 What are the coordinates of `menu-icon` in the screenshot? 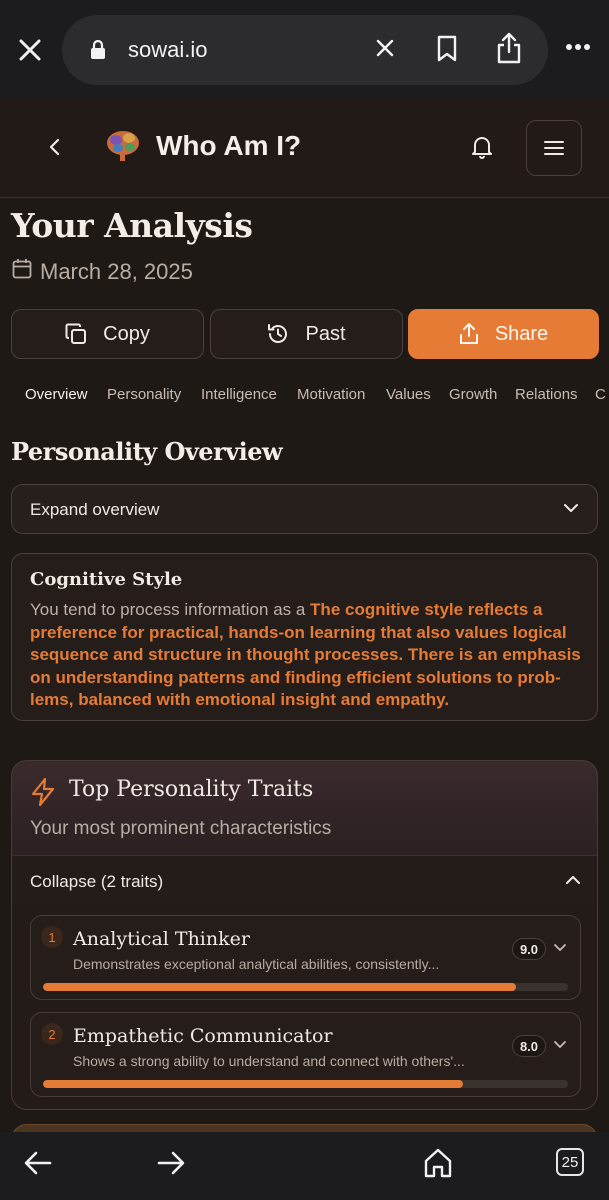 It's located at (554, 148).